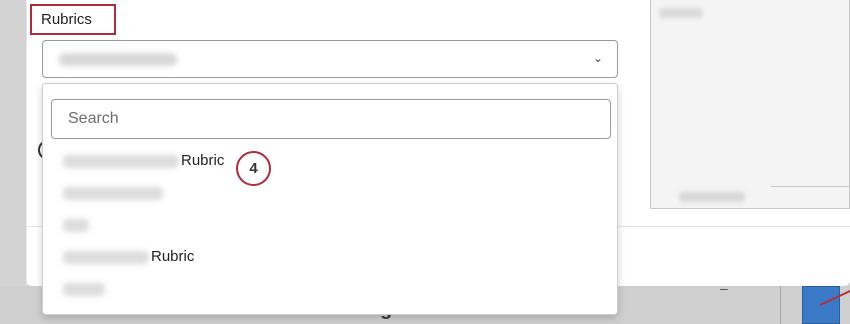  What do you see at coordinates (681, 13) in the screenshot?
I see `preview-title` at bounding box center [681, 13].